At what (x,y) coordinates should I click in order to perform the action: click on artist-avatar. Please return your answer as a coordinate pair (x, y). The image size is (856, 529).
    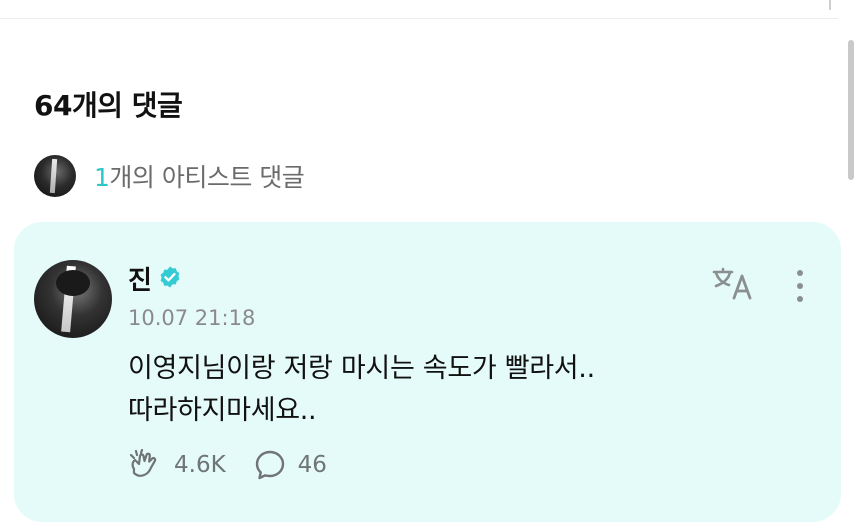
    Looking at the image, I should click on (55, 176).